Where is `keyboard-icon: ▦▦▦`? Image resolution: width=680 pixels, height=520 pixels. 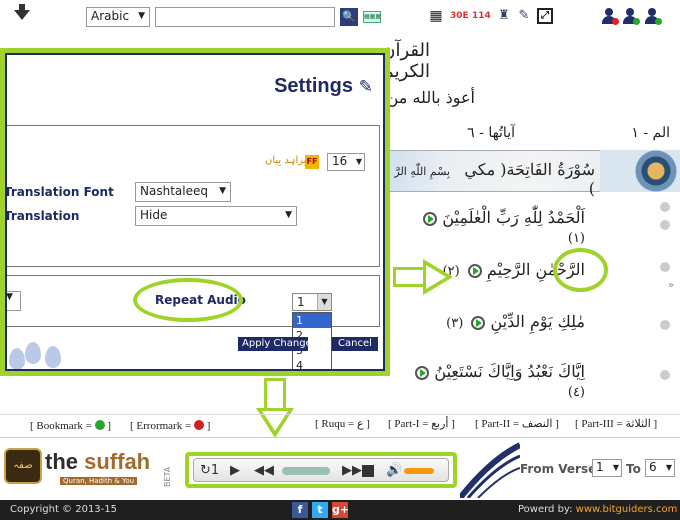 keyboard-icon: ▦▦▦ is located at coordinates (372, 17).